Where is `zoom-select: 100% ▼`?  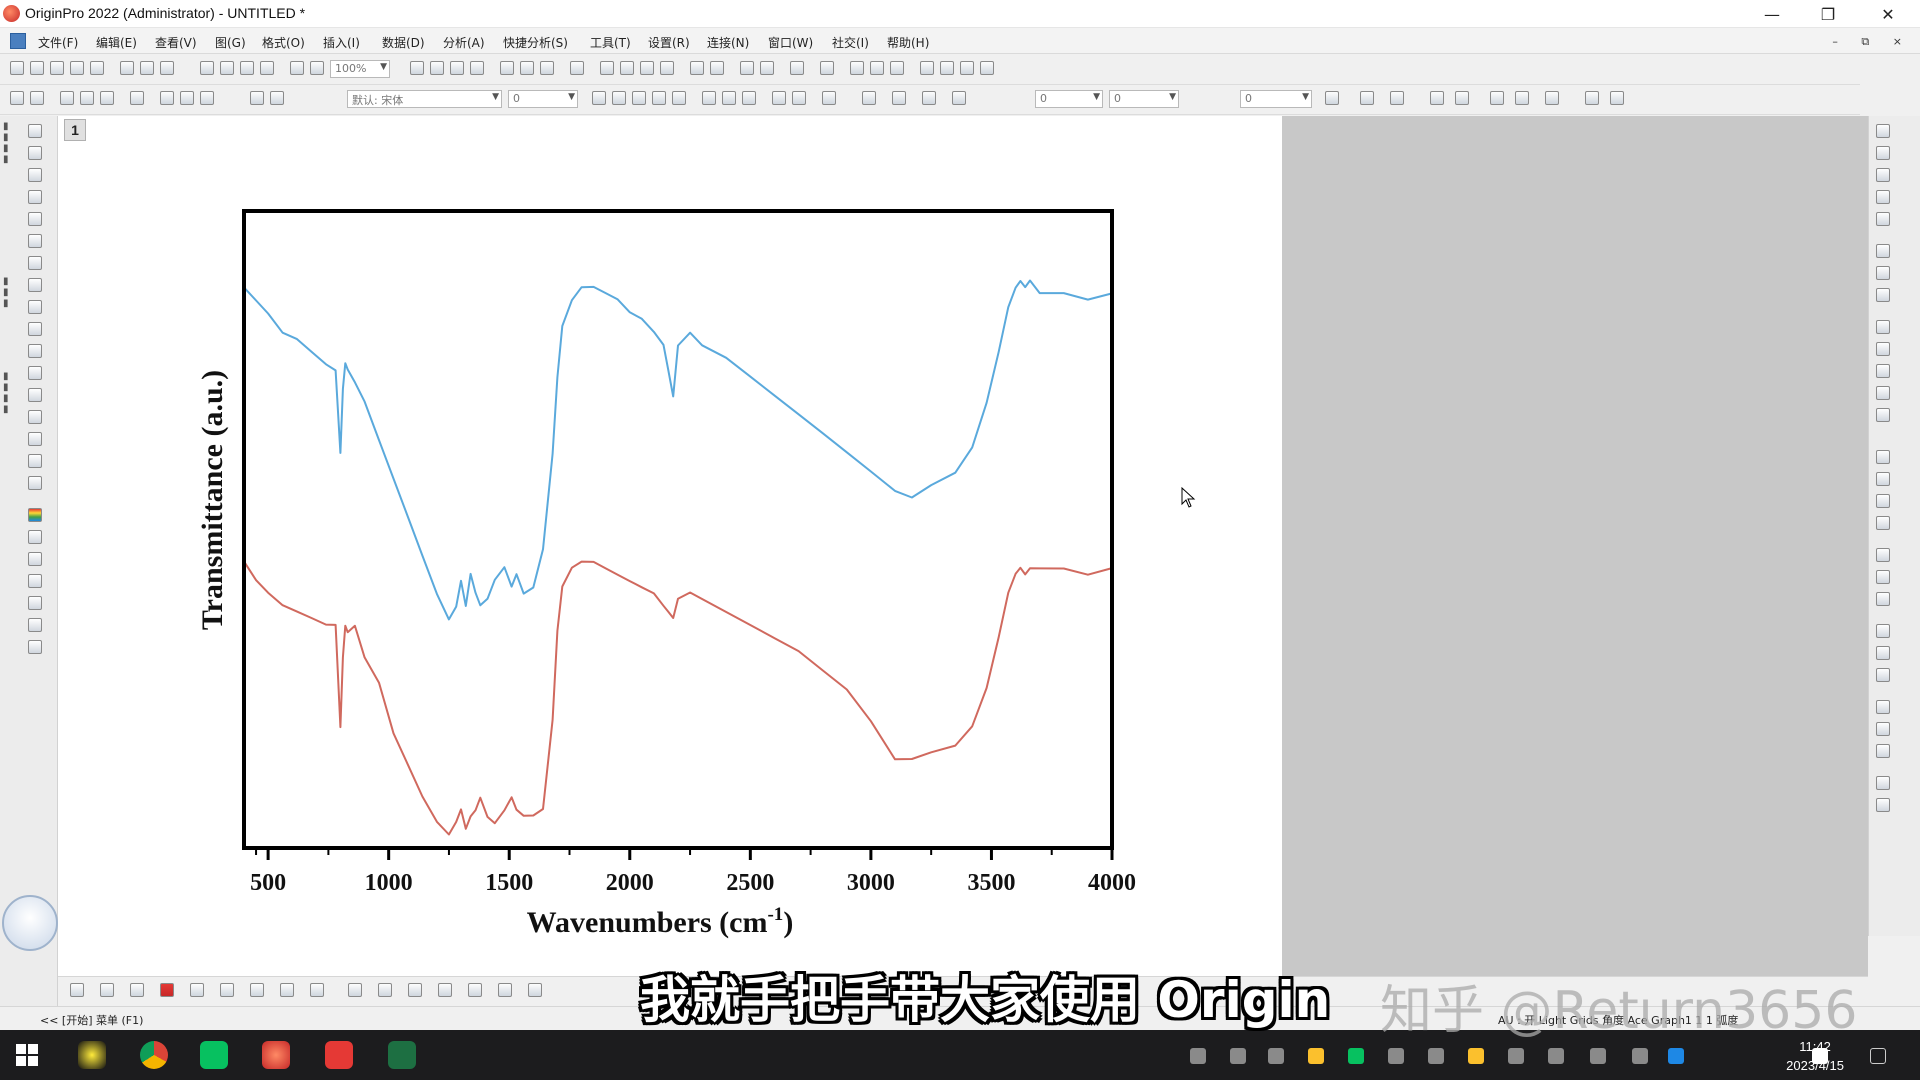
zoom-select: 100% ▼ is located at coordinates (360, 69).